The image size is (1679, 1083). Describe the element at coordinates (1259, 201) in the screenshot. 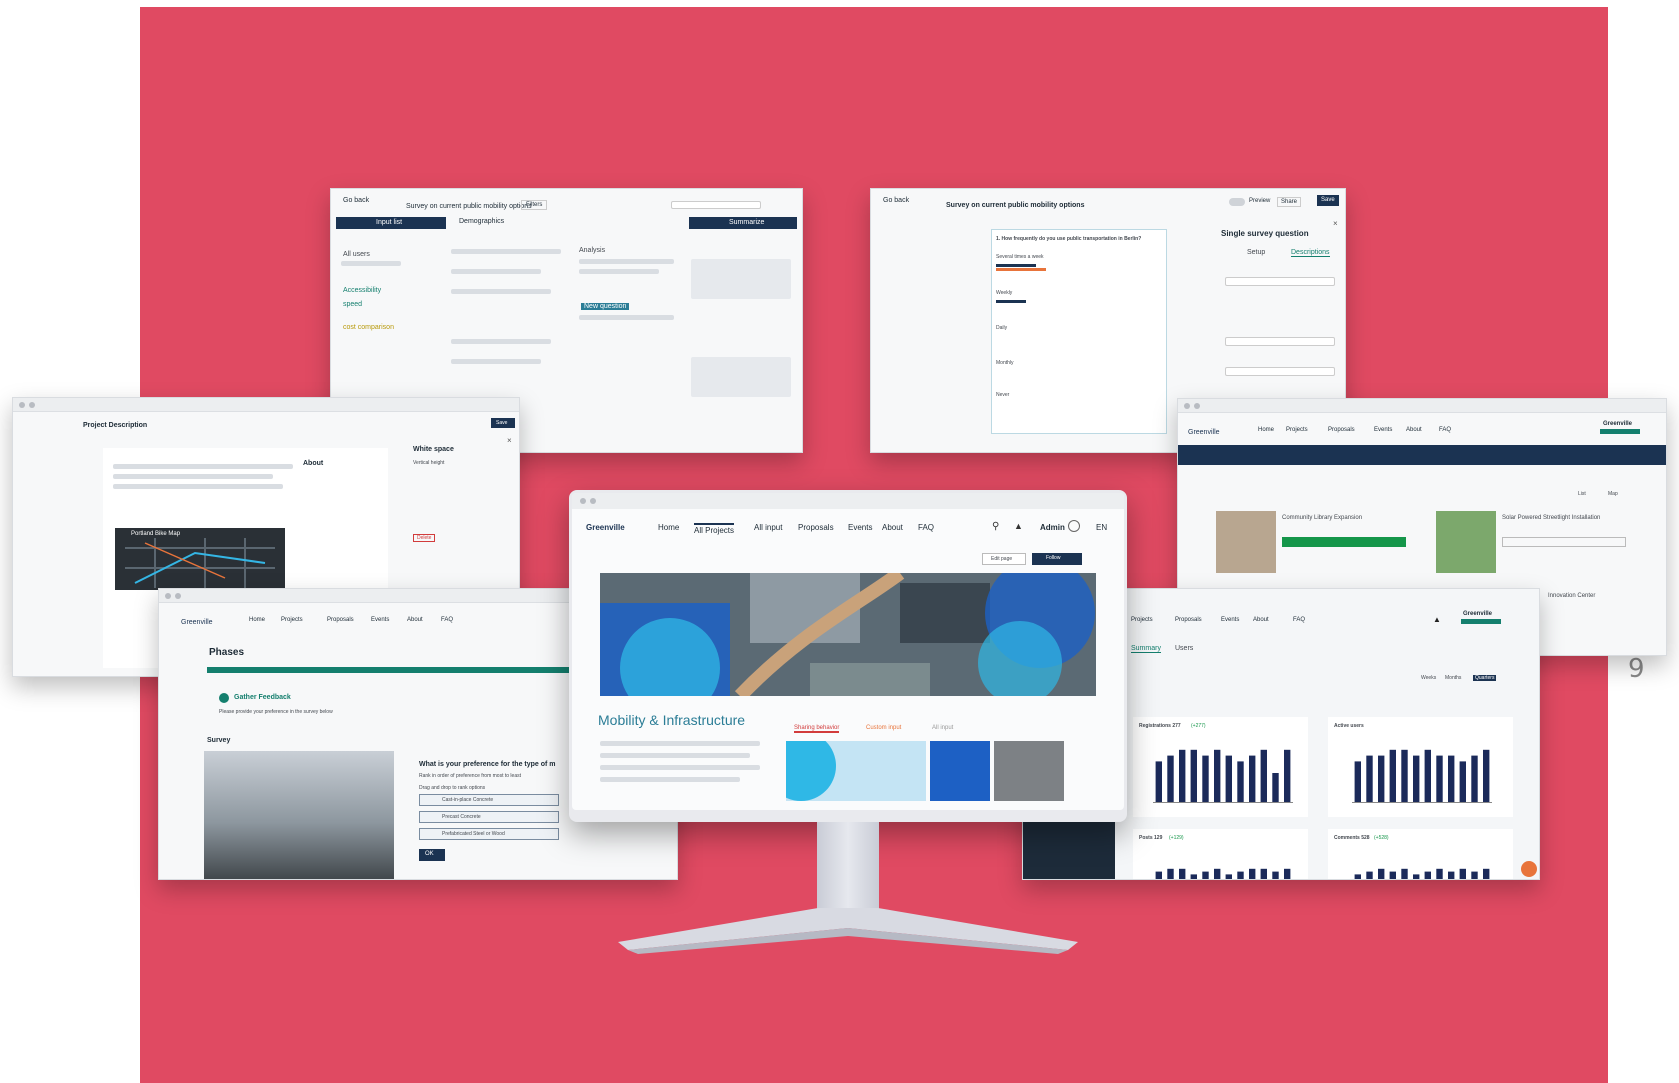

I see `preview-toggle: Preview` at that location.